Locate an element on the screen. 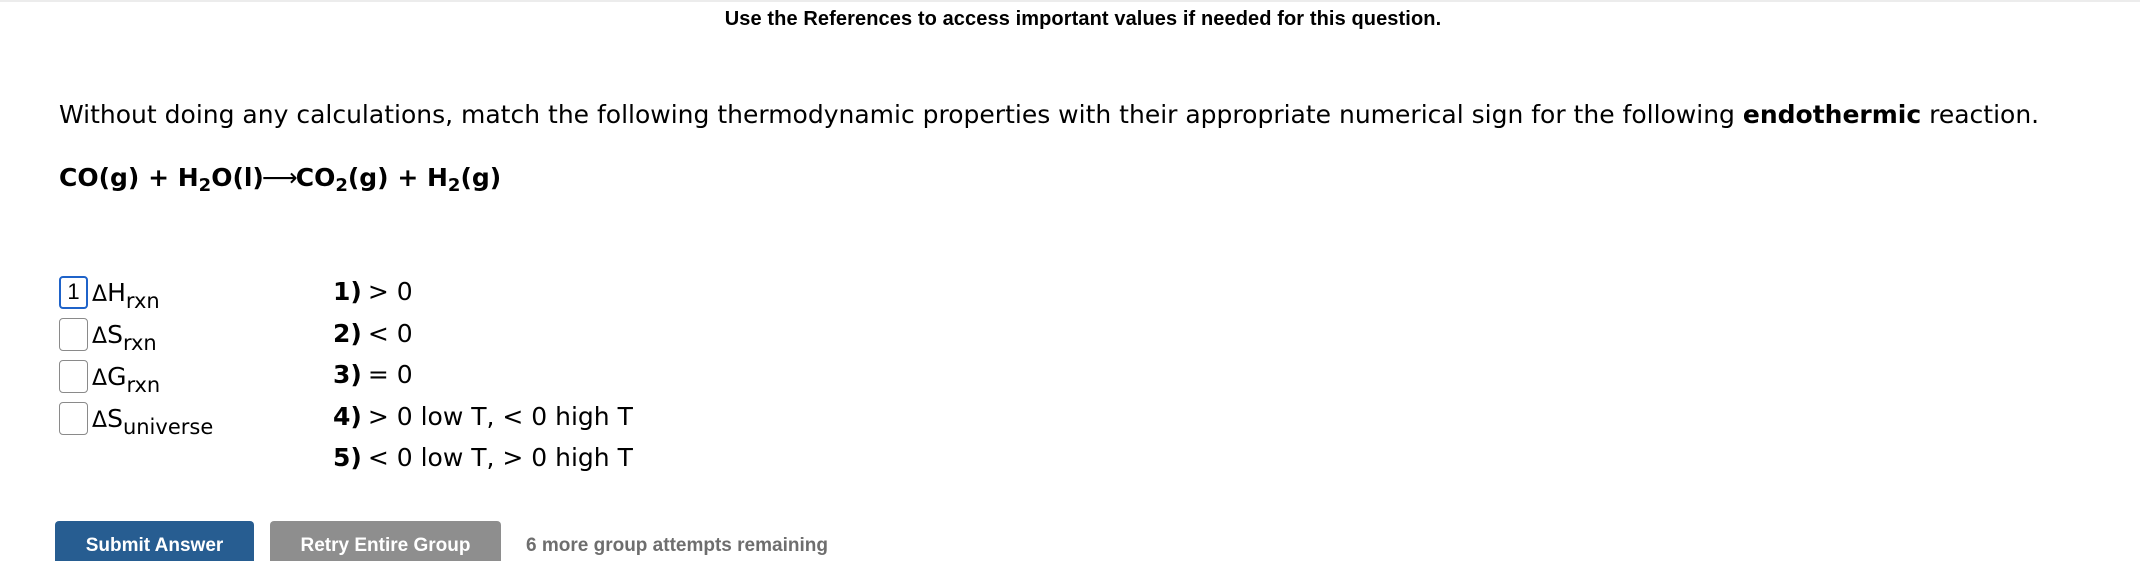 The width and height of the screenshot is (2140, 561). option-text: = 0 is located at coordinates (390, 375).